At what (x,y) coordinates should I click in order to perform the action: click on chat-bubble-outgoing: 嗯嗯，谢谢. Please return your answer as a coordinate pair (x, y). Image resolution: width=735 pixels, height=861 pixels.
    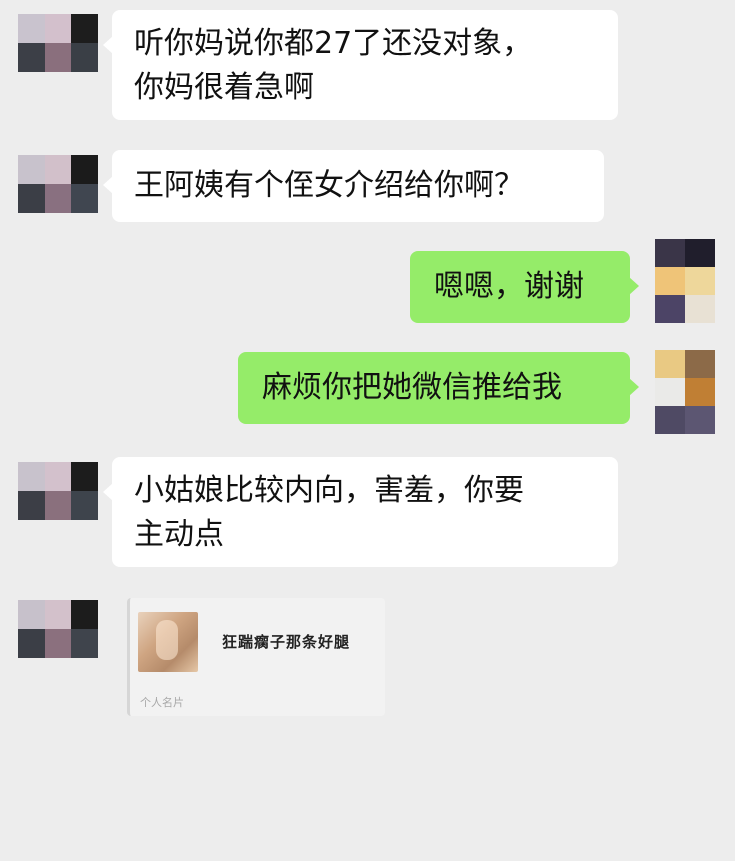
    Looking at the image, I should click on (524, 287).